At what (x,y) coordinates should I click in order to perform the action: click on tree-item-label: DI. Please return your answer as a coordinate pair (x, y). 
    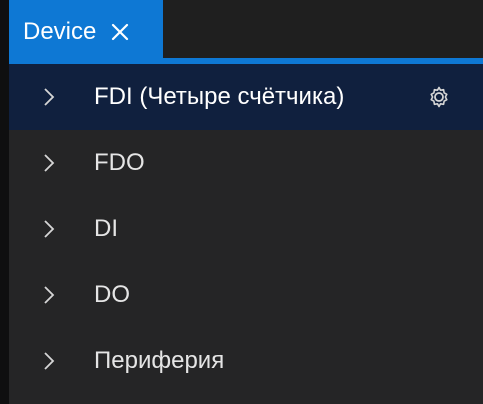
    Looking at the image, I should click on (106, 228).